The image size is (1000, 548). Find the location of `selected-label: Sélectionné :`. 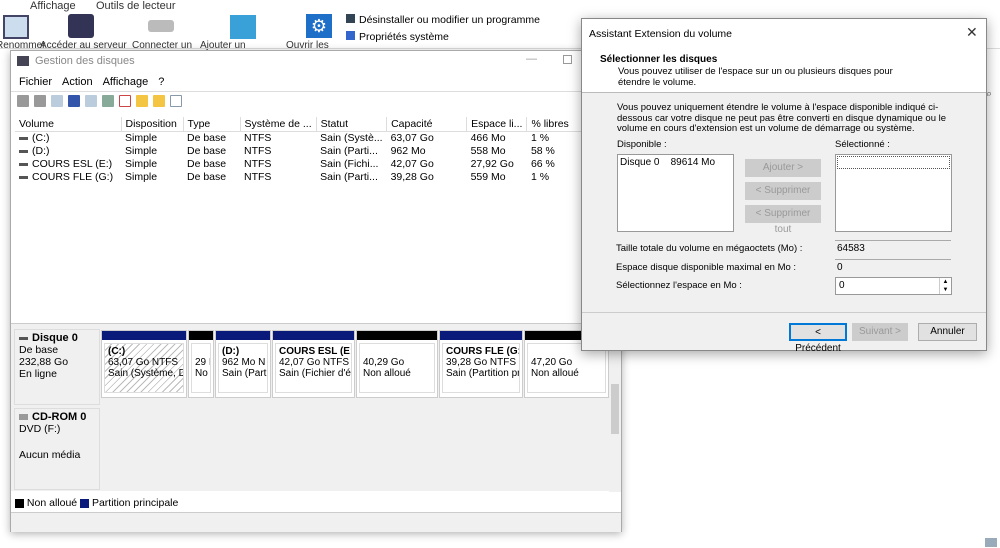

selected-label: Sélectionné : is located at coordinates (862, 144).